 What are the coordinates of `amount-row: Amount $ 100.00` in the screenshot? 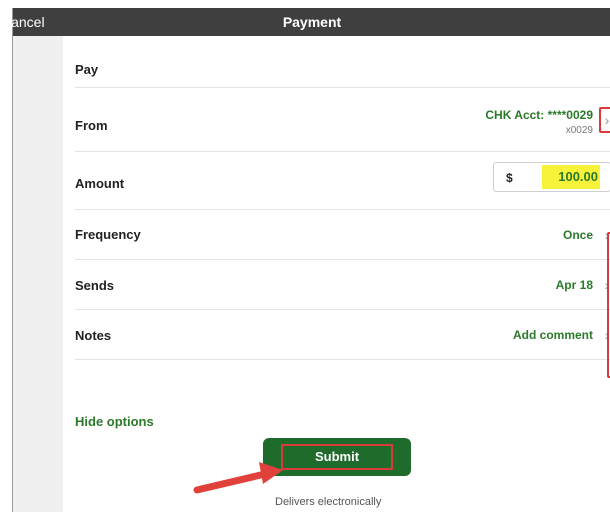 It's located at (342, 181).